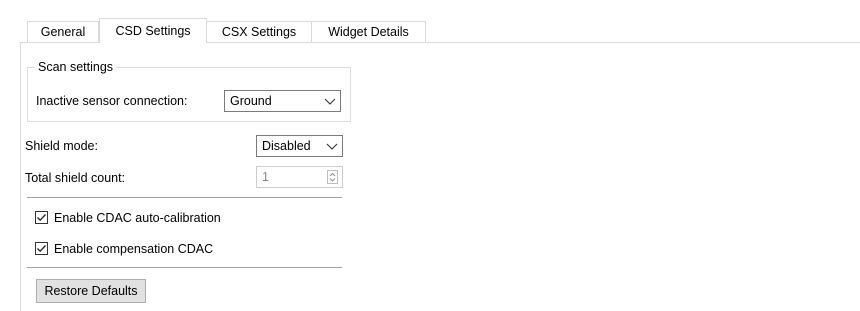 The image size is (860, 311). I want to click on restore-defaults-button: Restore Defaults, so click(91, 291).